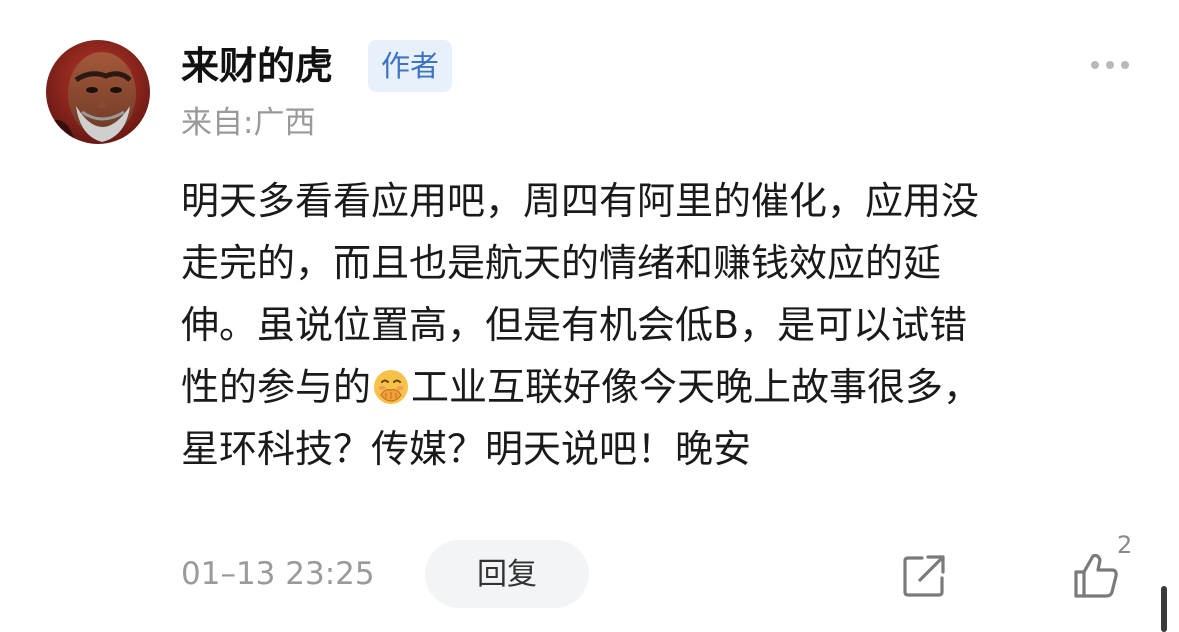 The image size is (1179, 632). What do you see at coordinates (466, 449) in the screenshot?
I see `comment-line: 星环科技？传媒？明天说吧！晚安` at bounding box center [466, 449].